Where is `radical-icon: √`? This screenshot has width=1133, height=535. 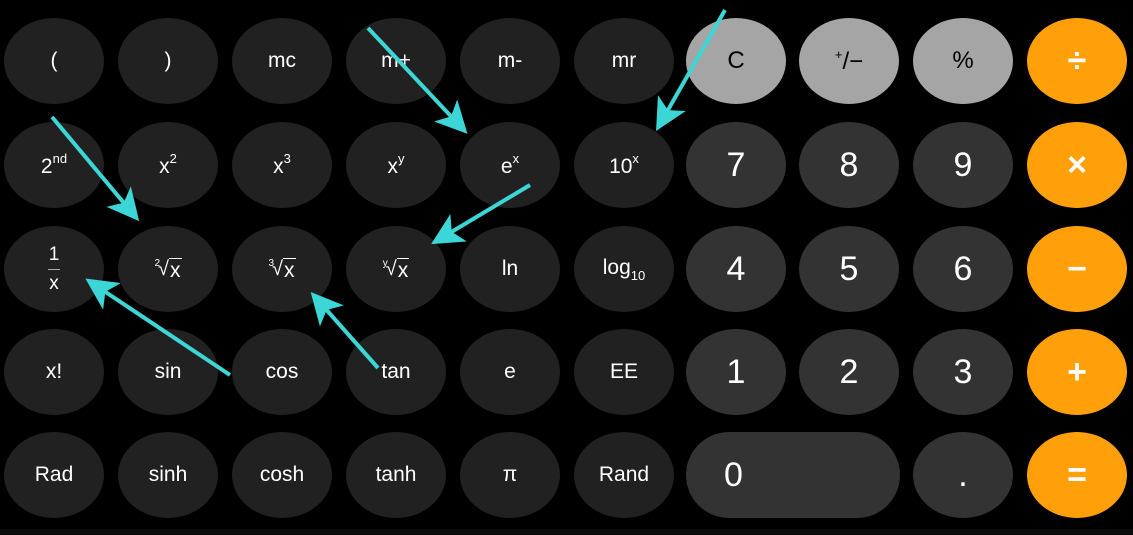 radical-icon: √ is located at coordinates (164, 268).